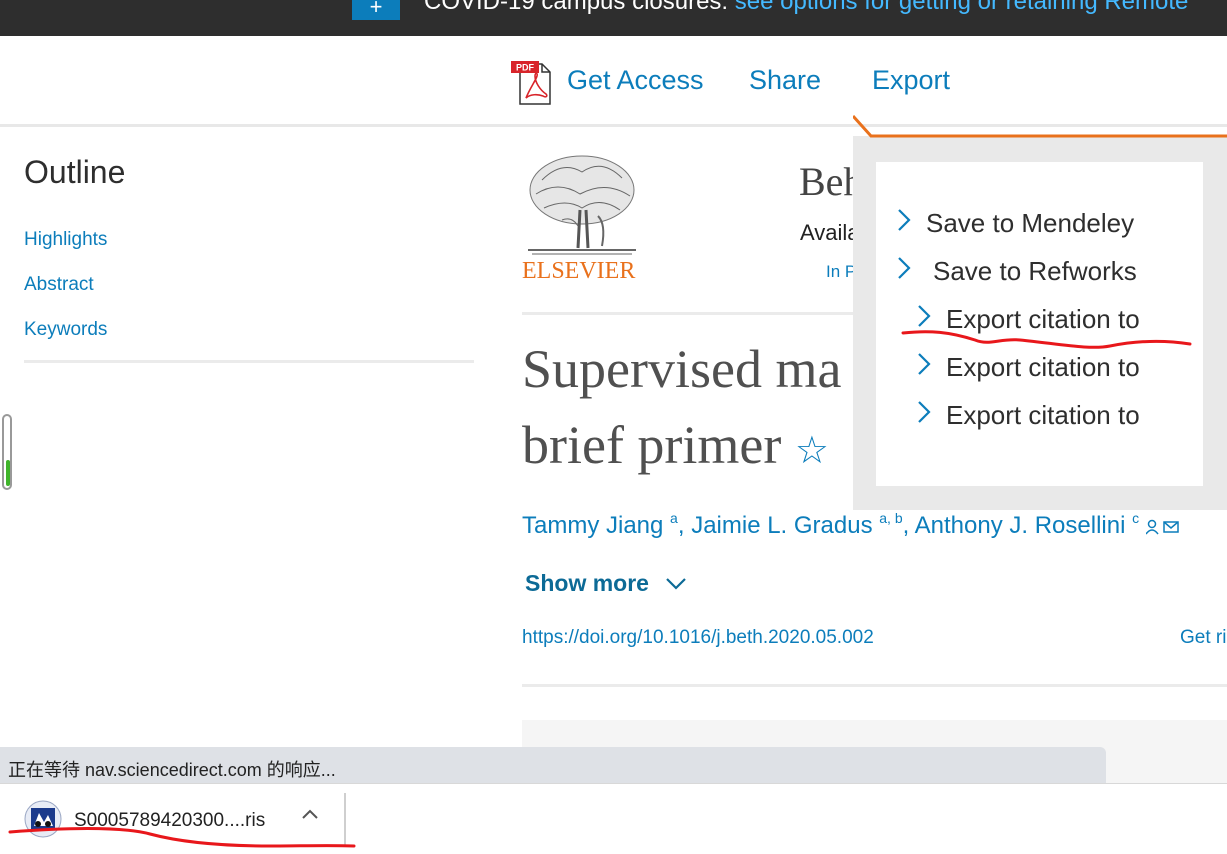 The height and width of the screenshot is (854, 1227). What do you see at coordinates (1152, 523) in the screenshot?
I see `person-icon` at bounding box center [1152, 523].